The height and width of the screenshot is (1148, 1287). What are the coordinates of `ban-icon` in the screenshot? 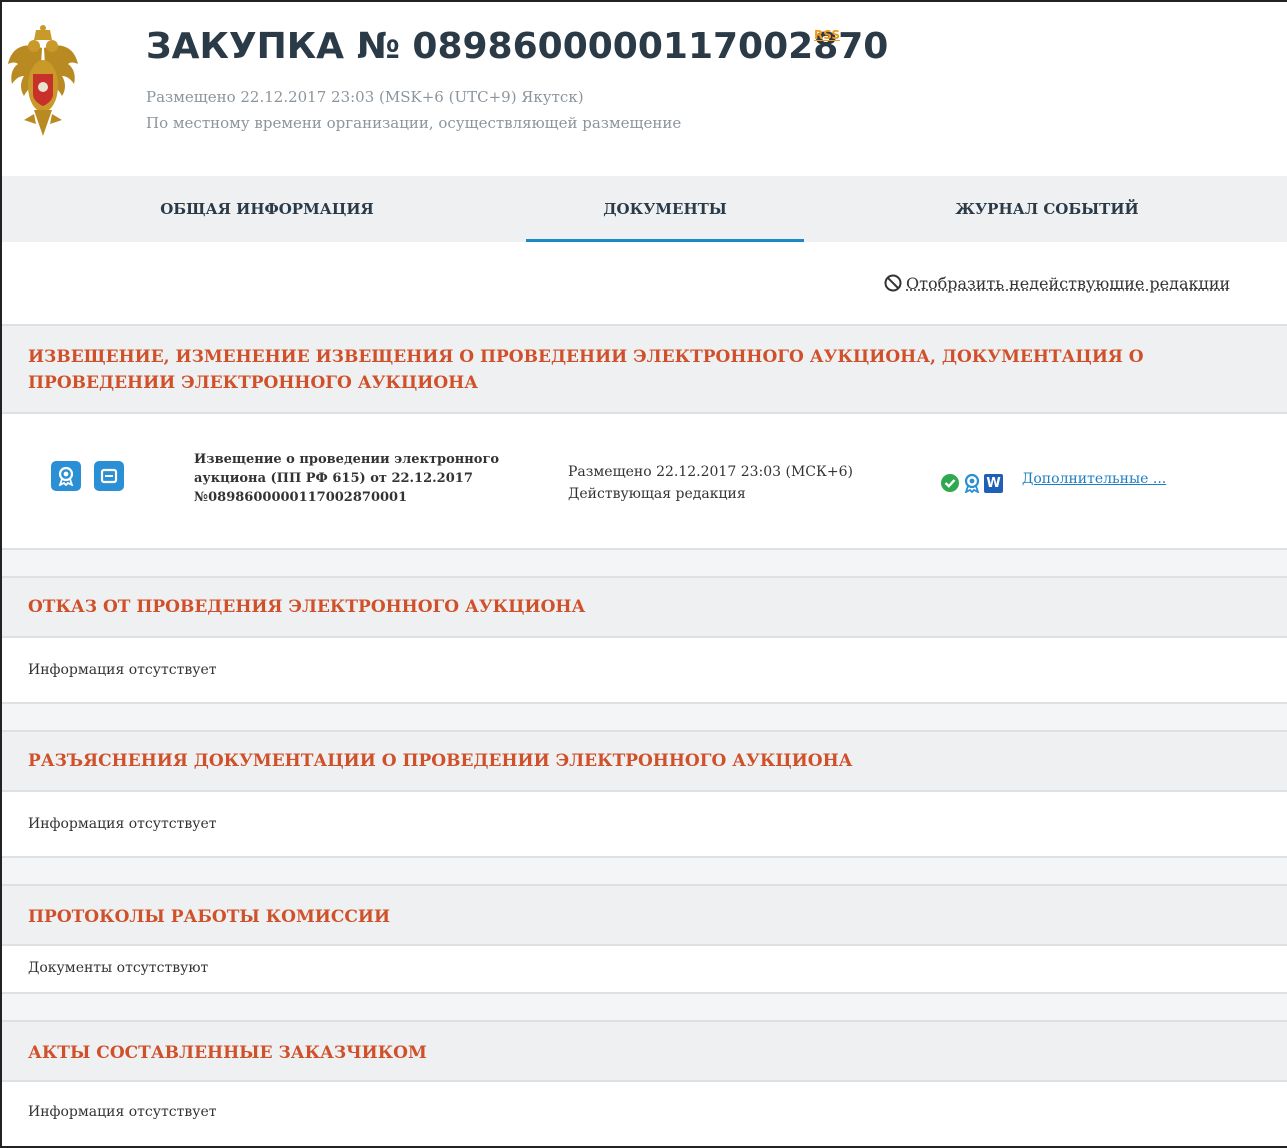 It's located at (893, 283).